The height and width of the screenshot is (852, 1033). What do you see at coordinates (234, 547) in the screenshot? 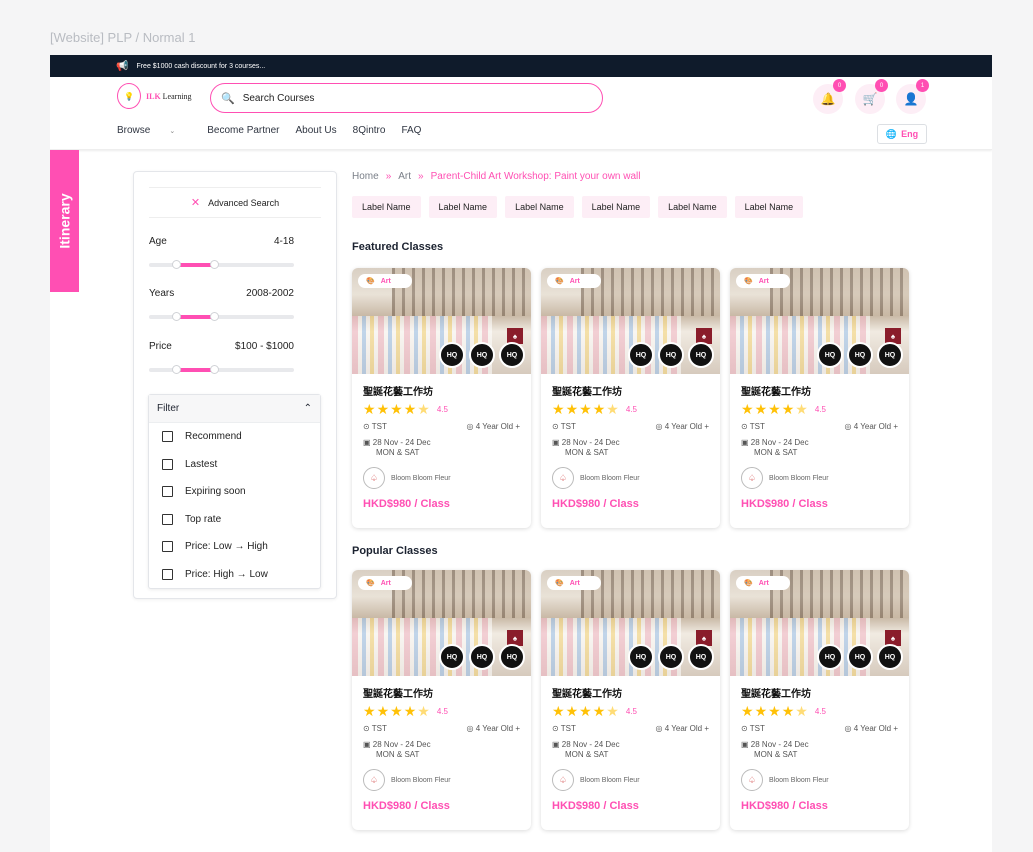
I see `filter-option: Price: Low → High` at bounding box center [234, 547].